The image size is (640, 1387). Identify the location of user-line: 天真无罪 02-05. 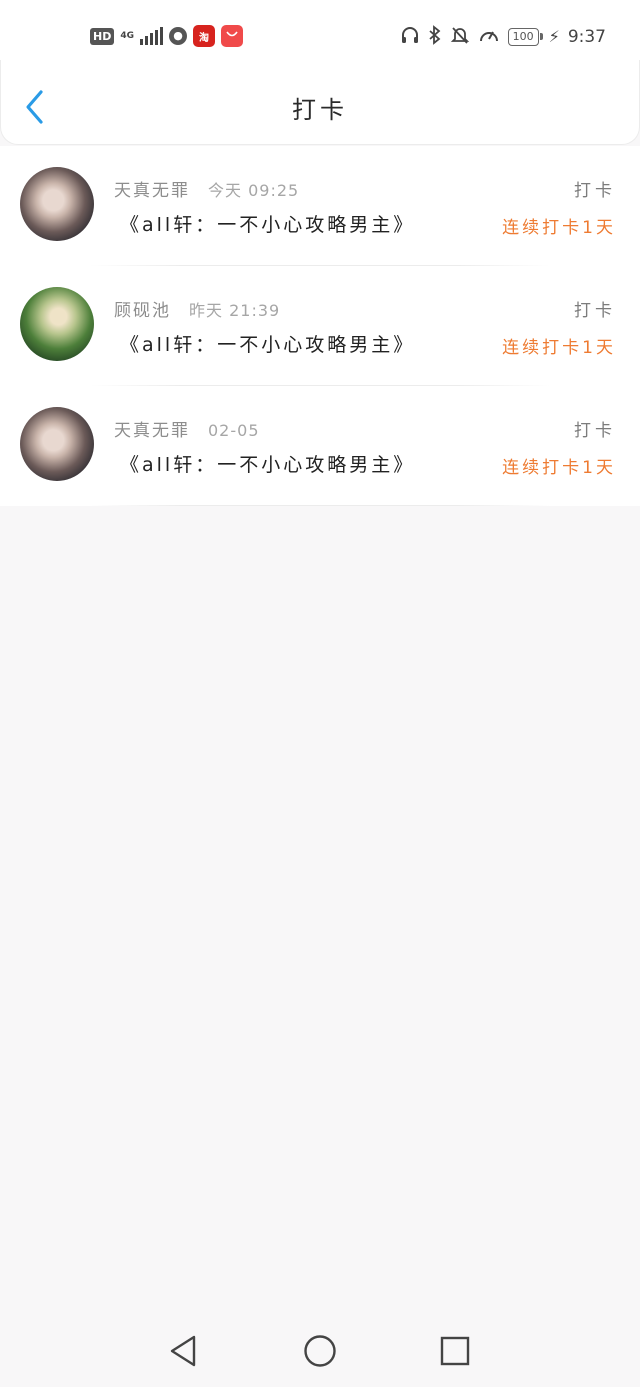
(187, 428).